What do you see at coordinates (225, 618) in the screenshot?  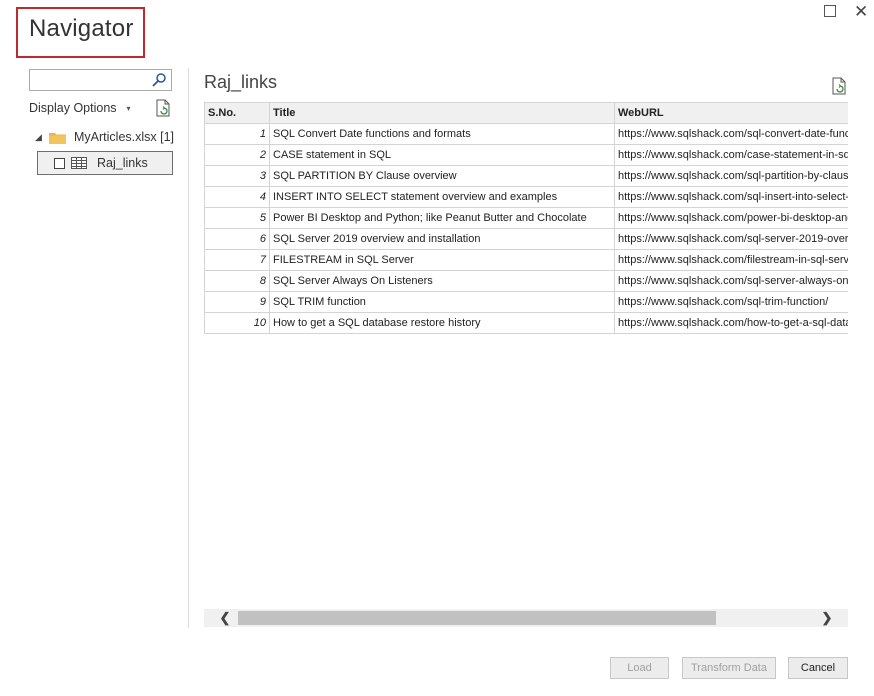 I see `scroll-left-icon: ❮` at bounding box center [225, 618].